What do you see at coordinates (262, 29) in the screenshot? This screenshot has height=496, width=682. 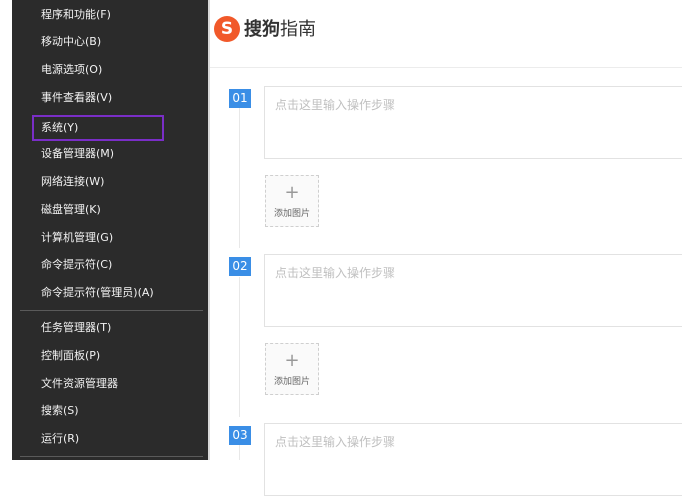 I see `brand-main: 搜狗` at bounding box center [262, 29].